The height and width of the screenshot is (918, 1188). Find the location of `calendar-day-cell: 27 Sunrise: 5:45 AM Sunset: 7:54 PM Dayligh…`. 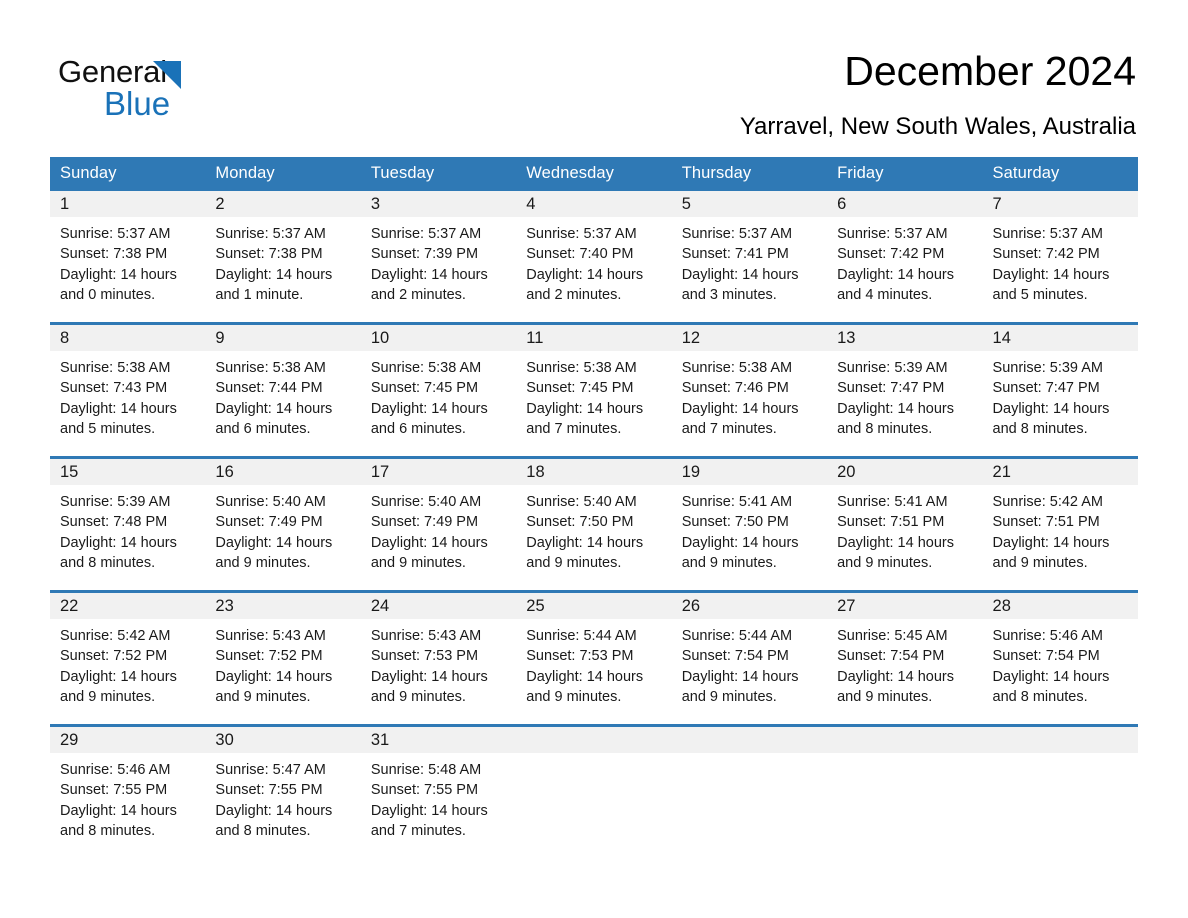

calendar-day-cell: 27 Sunrise: 5:45 AM Sunset: 7:54 PM Dayligh… is located at coordinates (905, 658).